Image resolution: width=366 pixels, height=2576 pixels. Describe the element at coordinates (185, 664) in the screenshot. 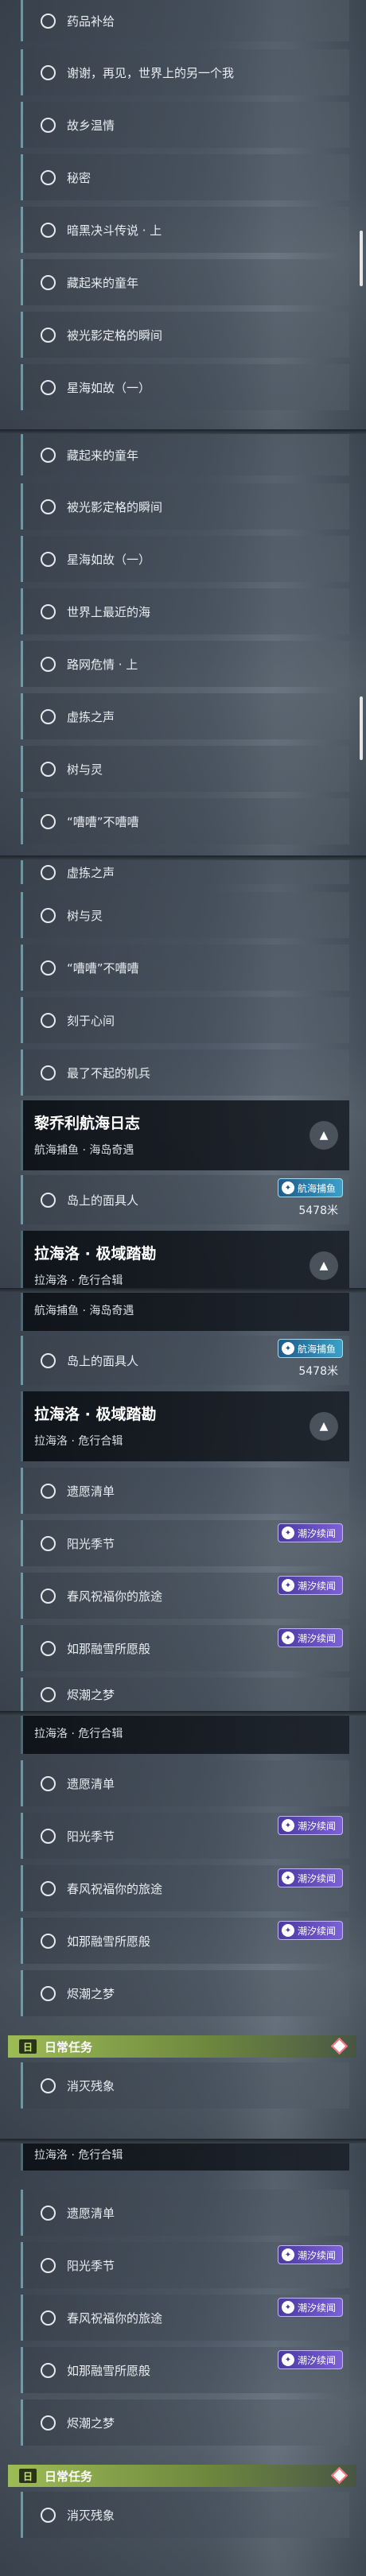

I see `quest-row: 路网危情 · 上` at that location.